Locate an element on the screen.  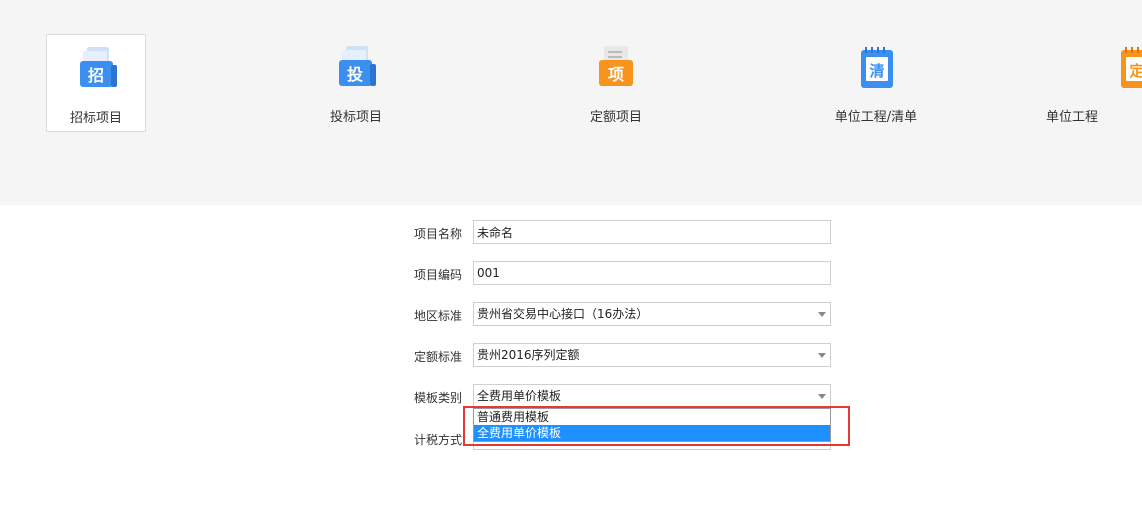
bid-invitation-icon: 招 is located at coordinates (98, 67).